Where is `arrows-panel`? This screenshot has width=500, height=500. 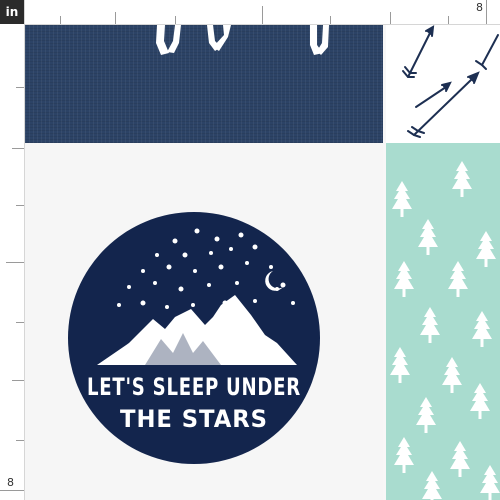
arrows-panel is located at coordinates (443, 84).